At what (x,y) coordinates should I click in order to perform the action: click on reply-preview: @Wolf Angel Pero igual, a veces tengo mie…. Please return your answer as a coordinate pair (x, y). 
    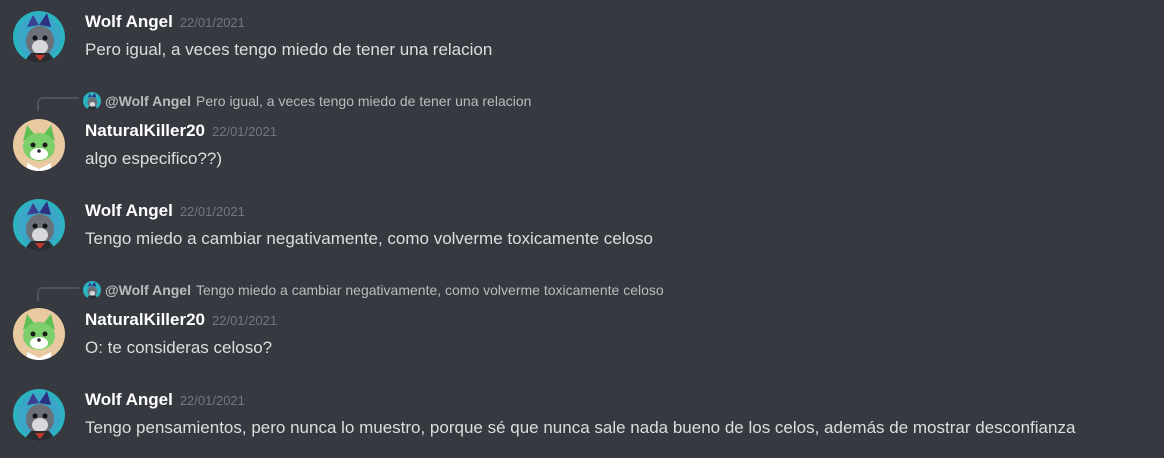
    Looking at the image, I should click on (307, 101).